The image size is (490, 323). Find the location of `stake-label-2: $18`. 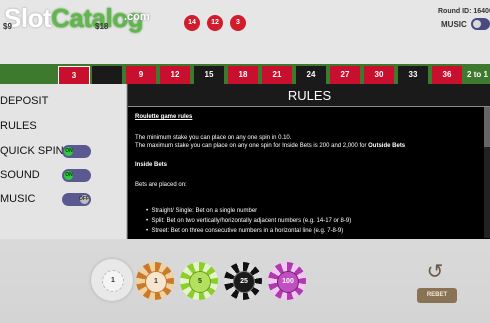

stake-label-2: $18 is located at coordinates (102, 26).